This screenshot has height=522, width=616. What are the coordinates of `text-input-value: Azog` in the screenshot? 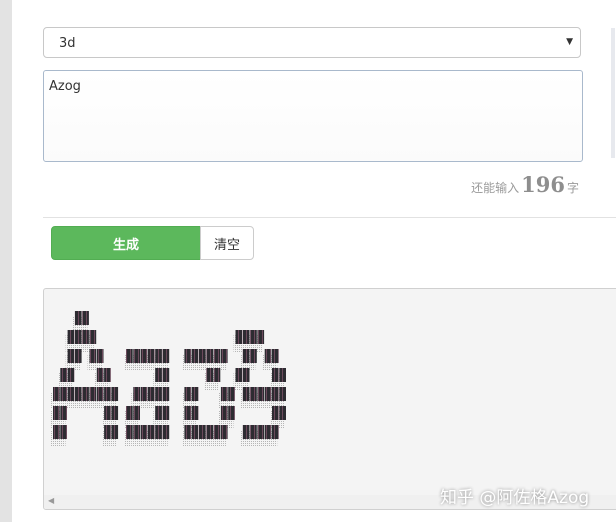 It's located at (65, 86).